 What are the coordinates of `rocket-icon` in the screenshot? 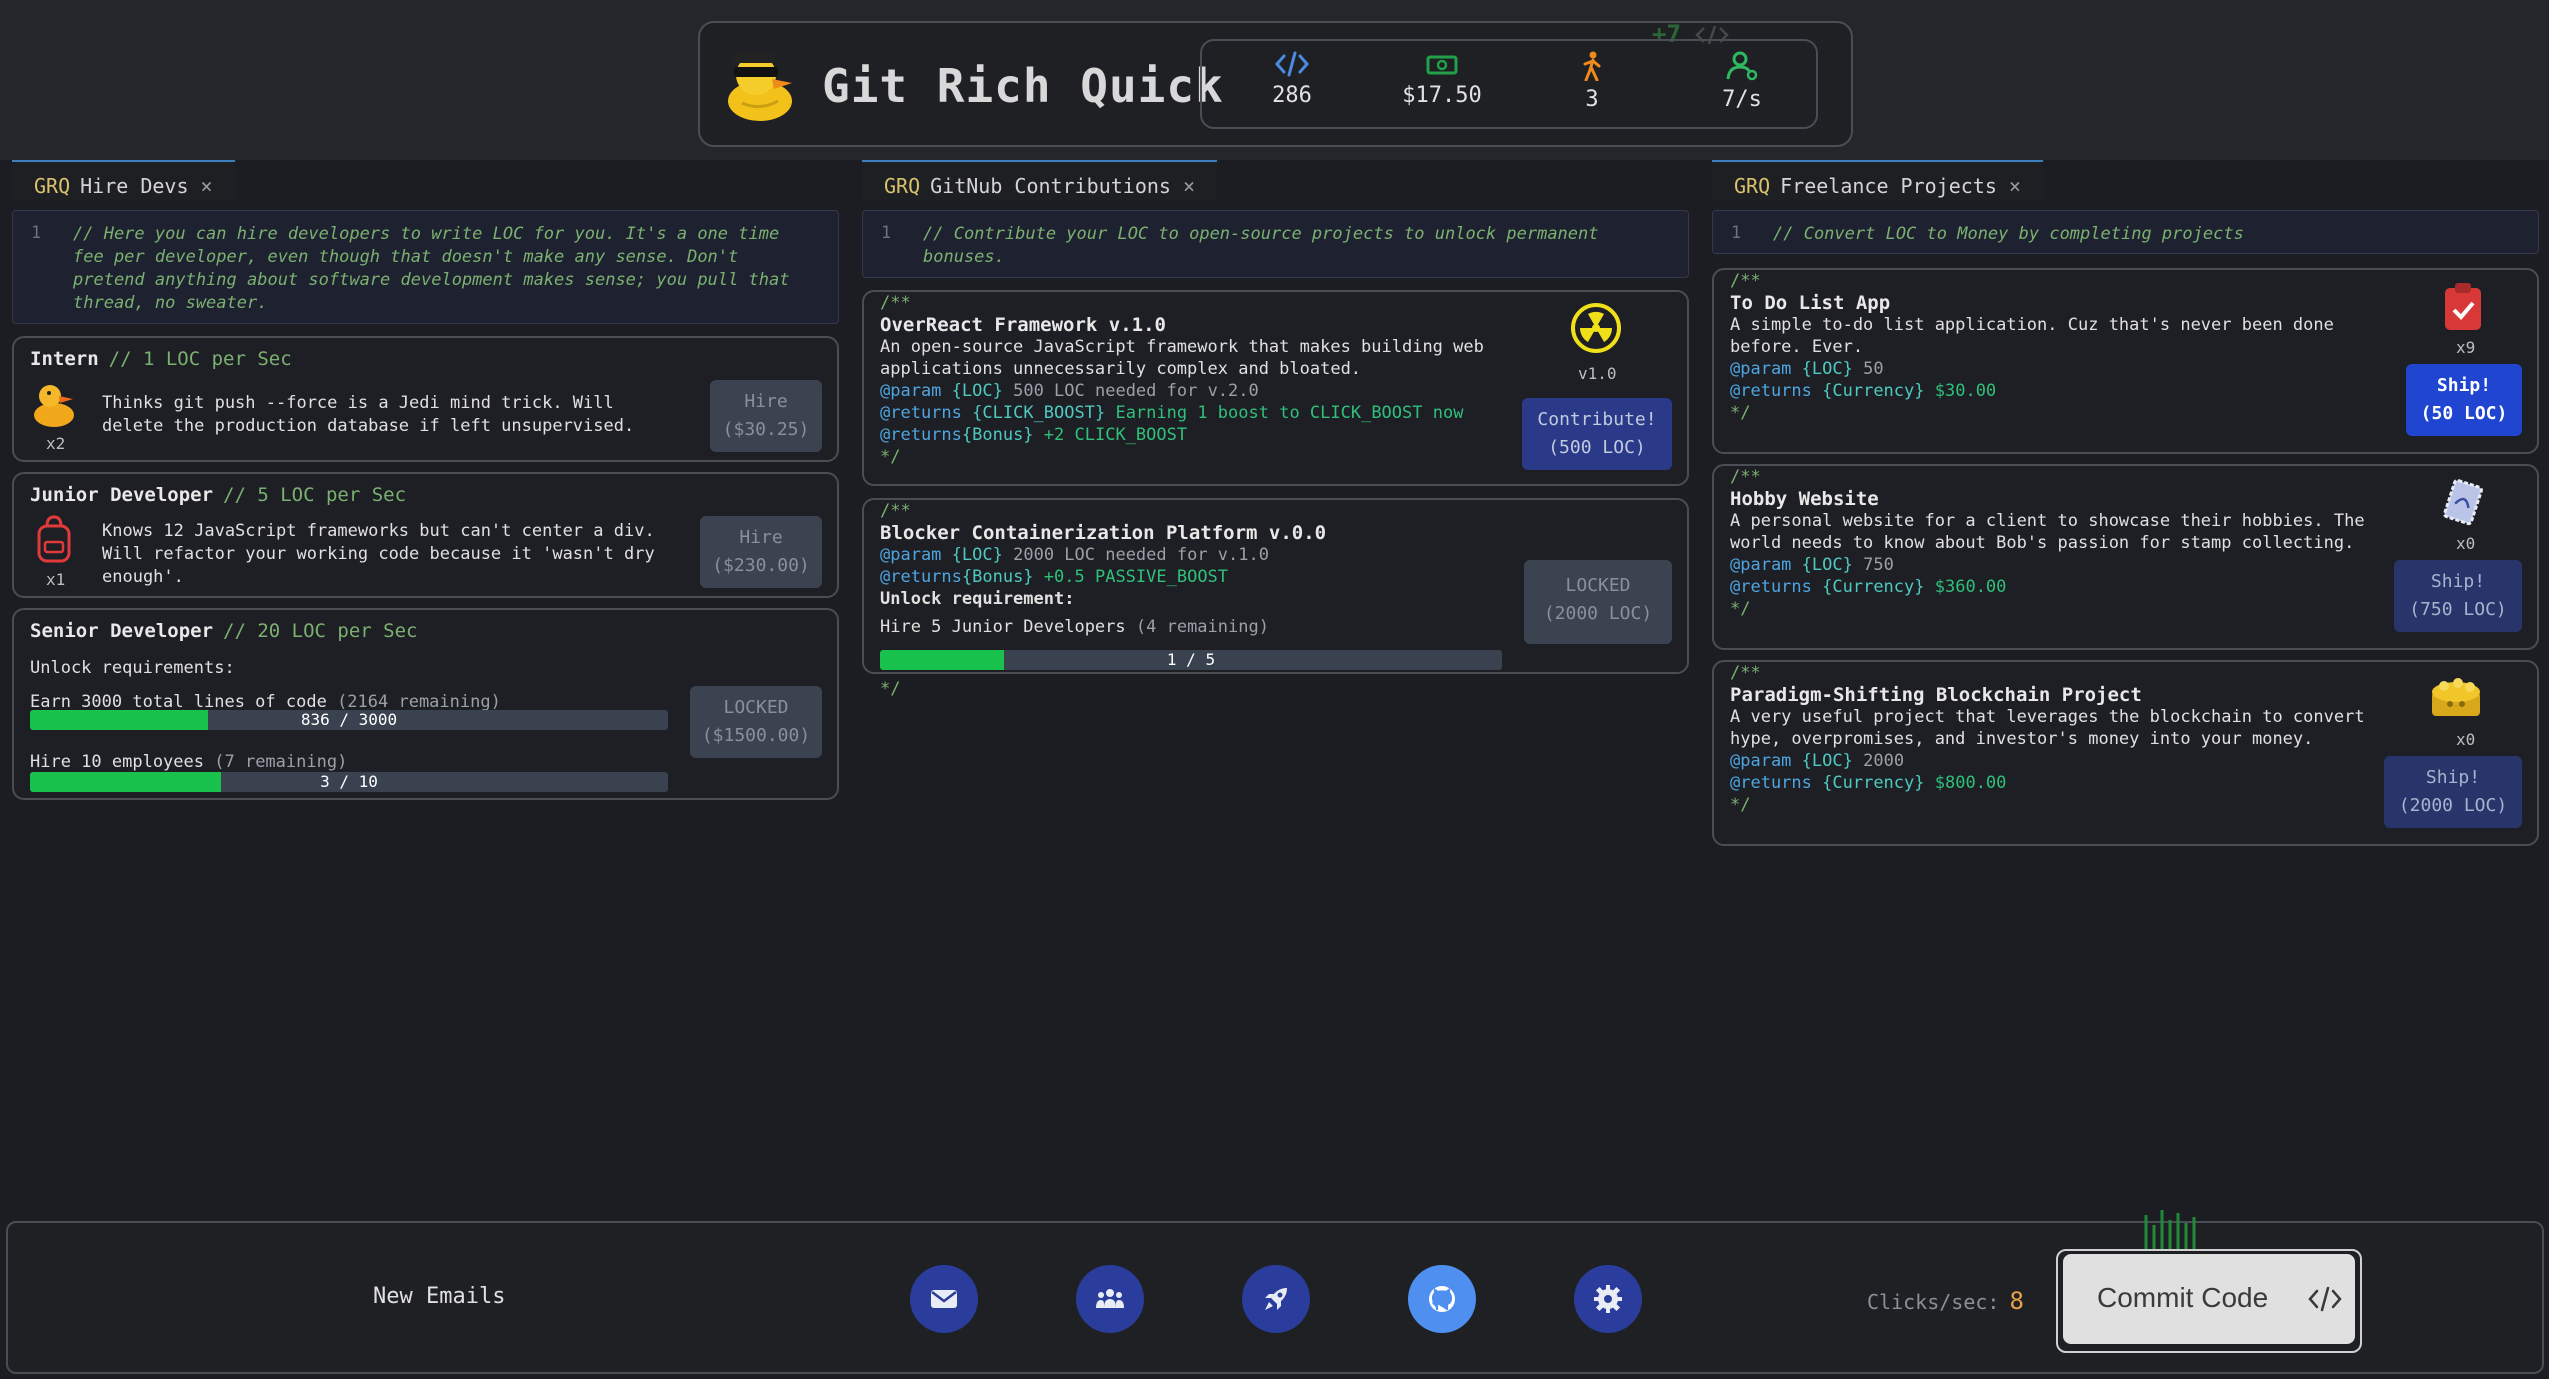 It's located at (1276, 1299).